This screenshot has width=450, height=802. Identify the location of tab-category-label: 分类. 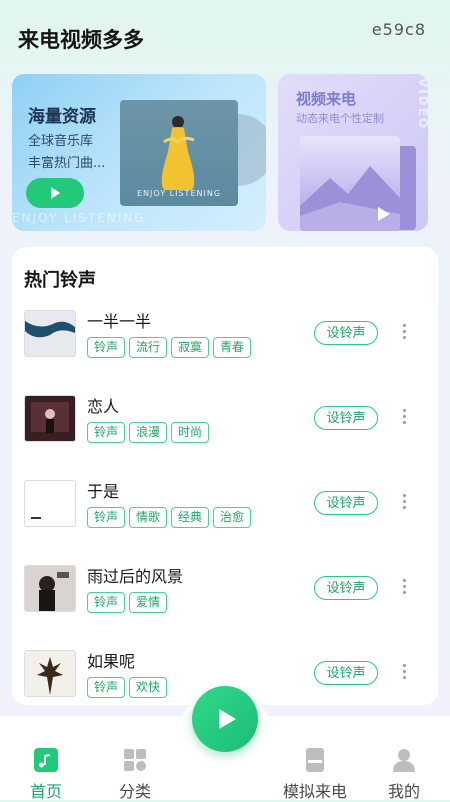
(134, 791).